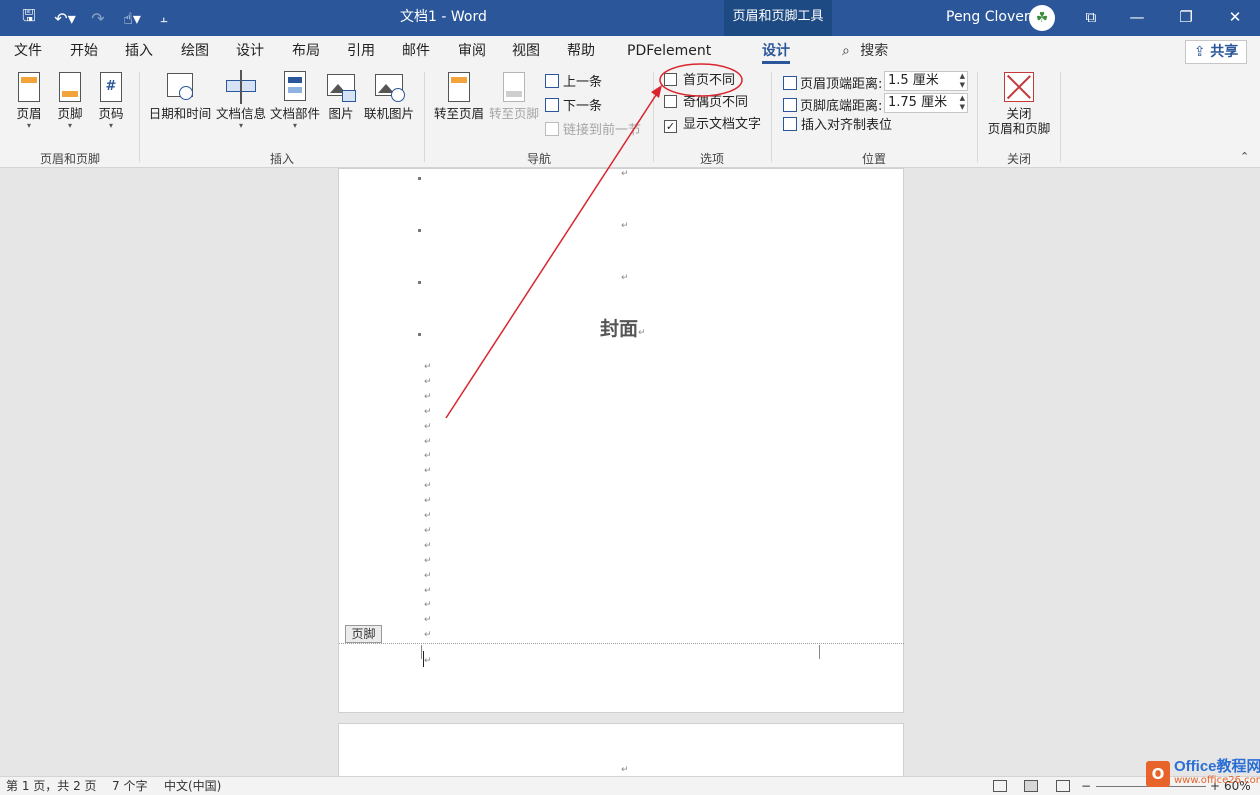 This screenshot has height=795, width=1260. I want to click on office-logo-icon: O, so click(1158, 774).